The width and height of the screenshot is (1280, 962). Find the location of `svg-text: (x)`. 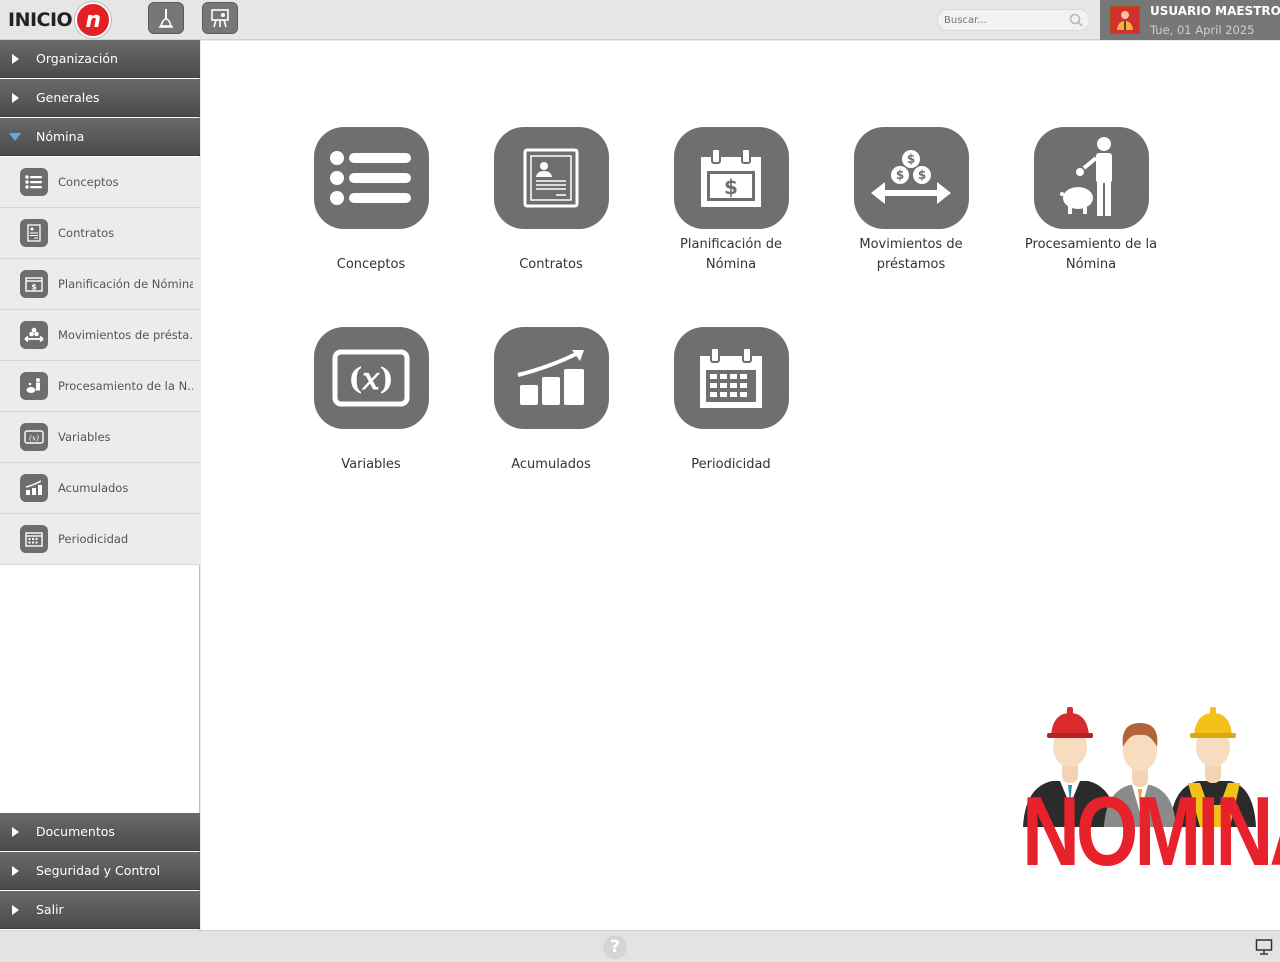

svg-text: (x) is located at coordinates (34, 438).